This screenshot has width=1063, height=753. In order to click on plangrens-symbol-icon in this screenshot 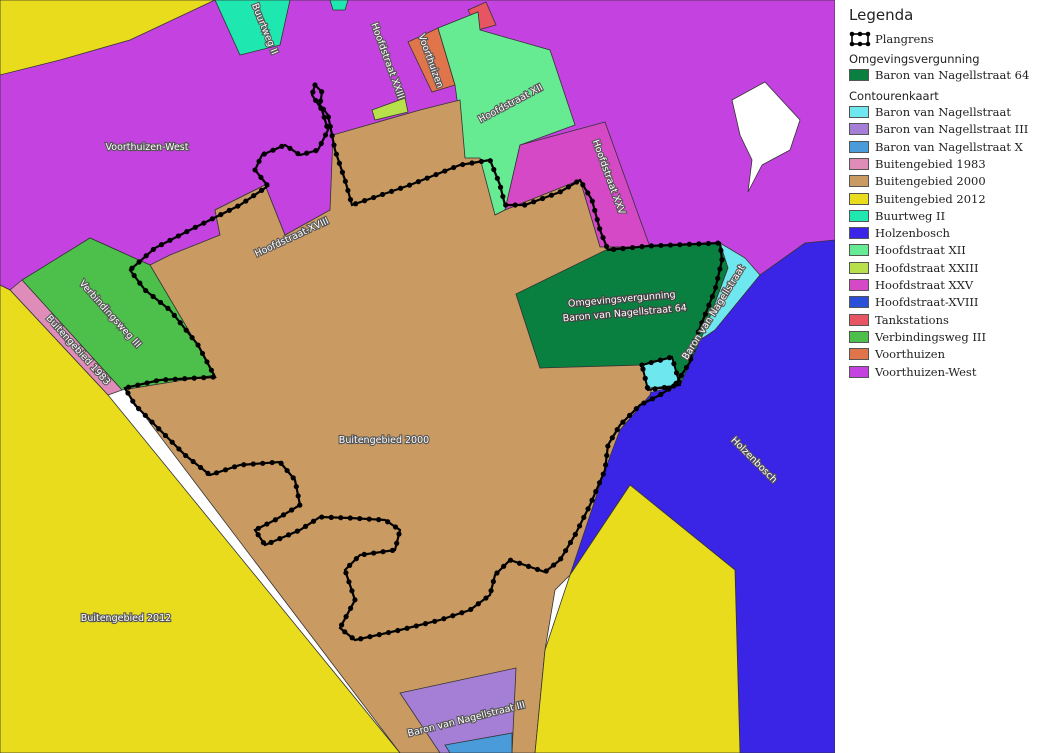, I will do `click(860, 39)`.